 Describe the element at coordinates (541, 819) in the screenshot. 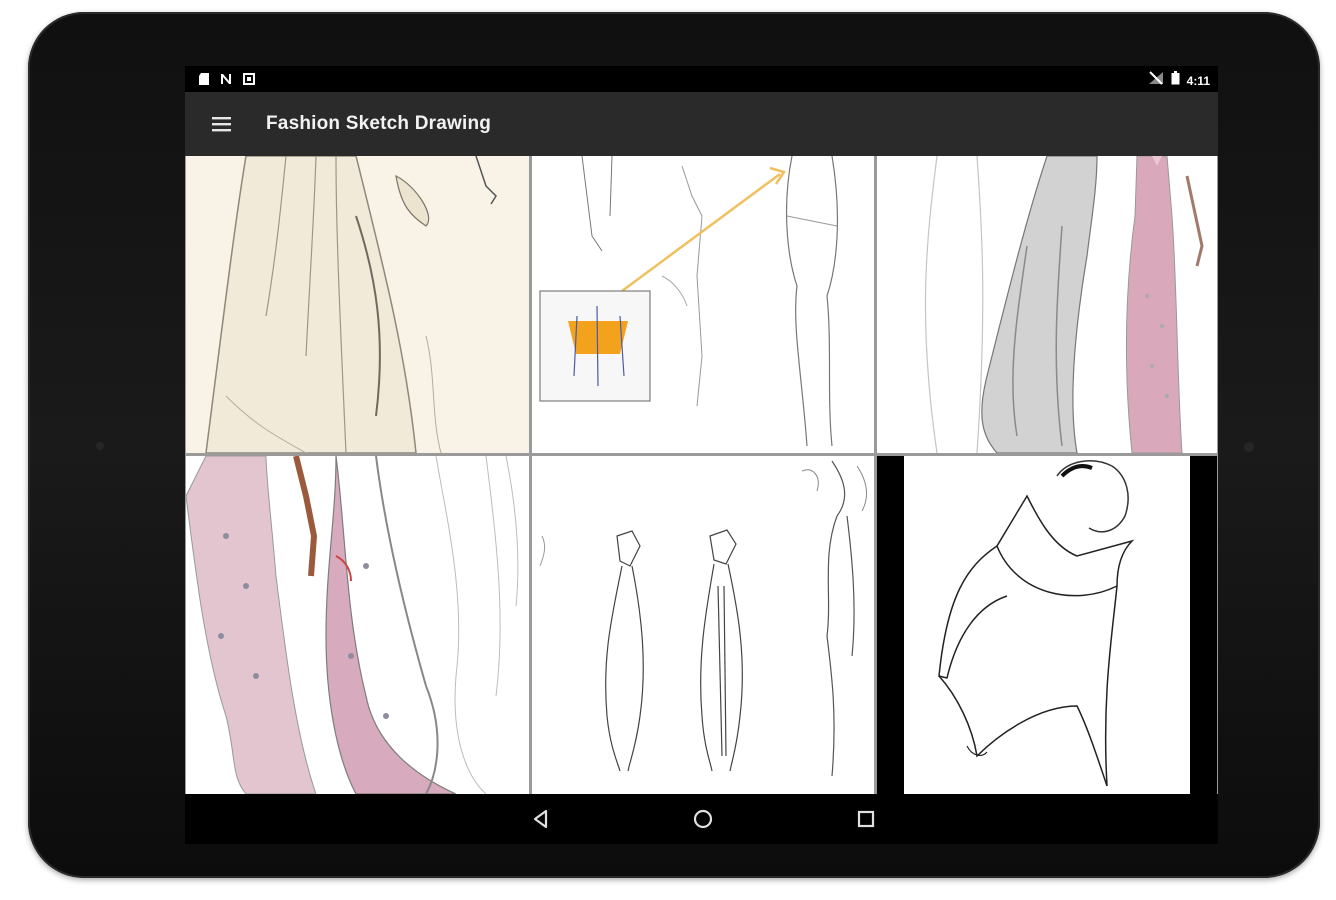

I see `back-icon` at that location.